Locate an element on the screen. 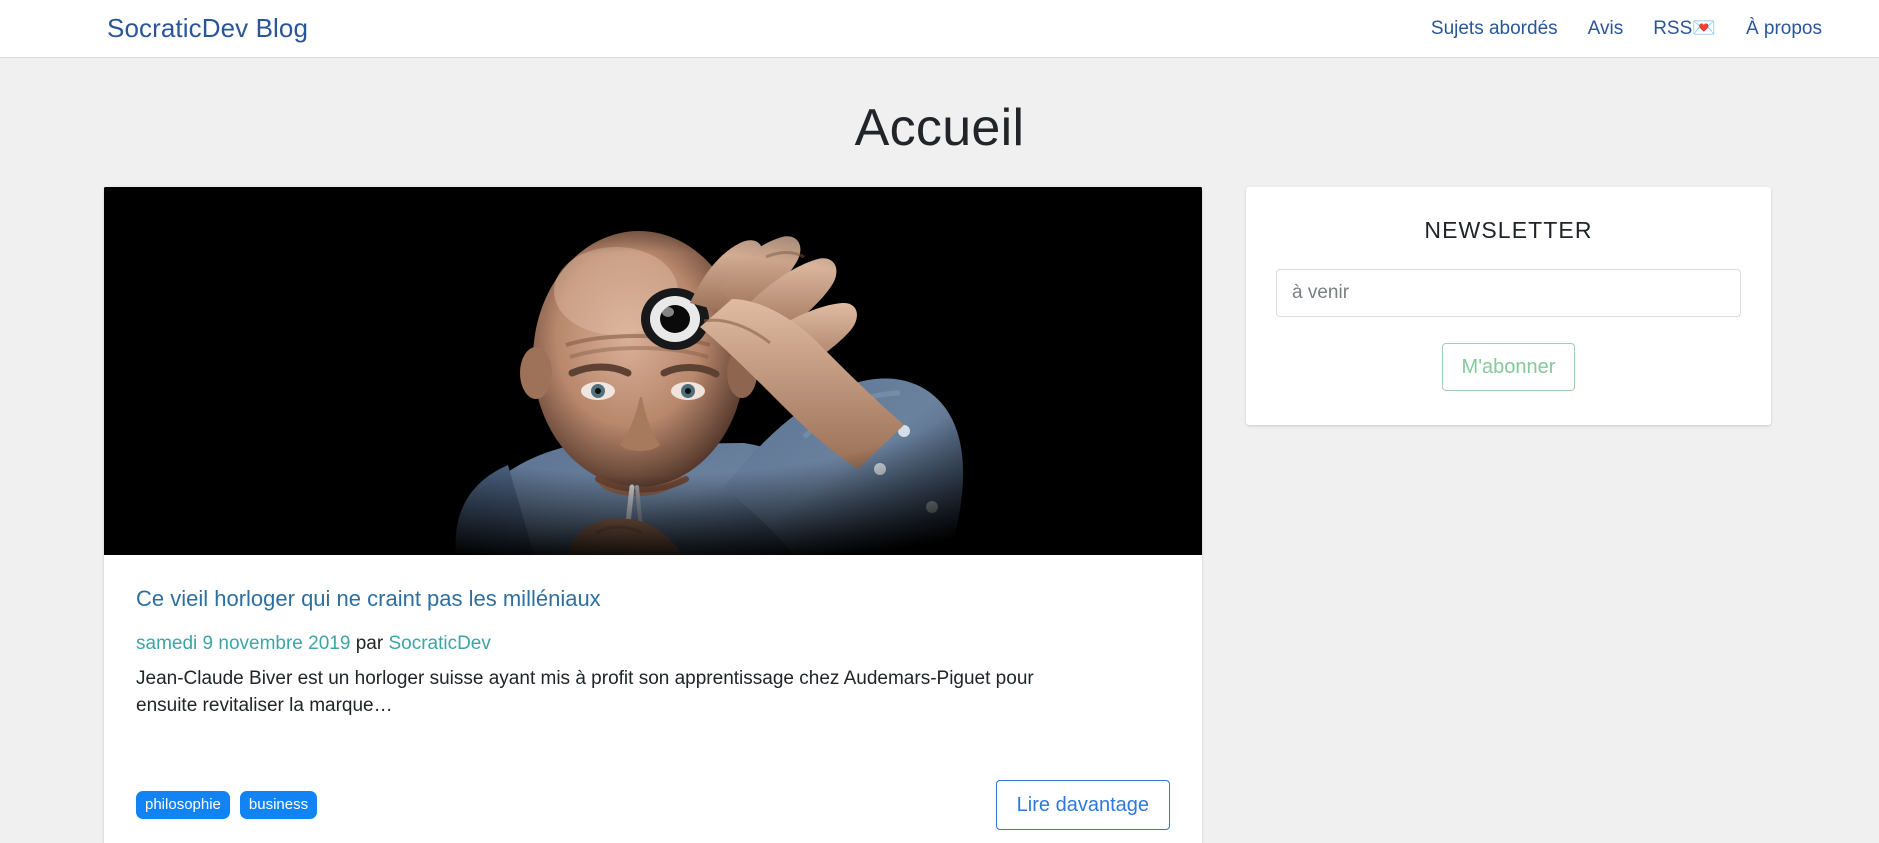 This screenshot has height=843, width=1879. nav-link-topics: Sujets abordés is located at coordinates (1494, 28).